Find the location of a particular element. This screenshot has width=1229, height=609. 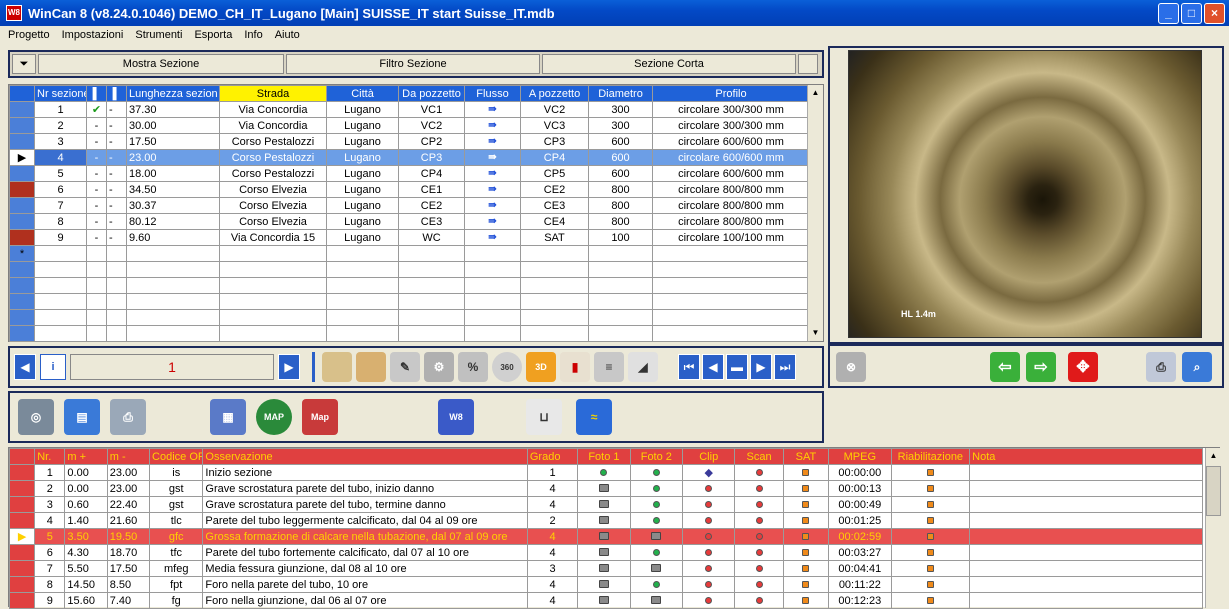

col-profilo: Profilo is located at coordinates (731, 93).